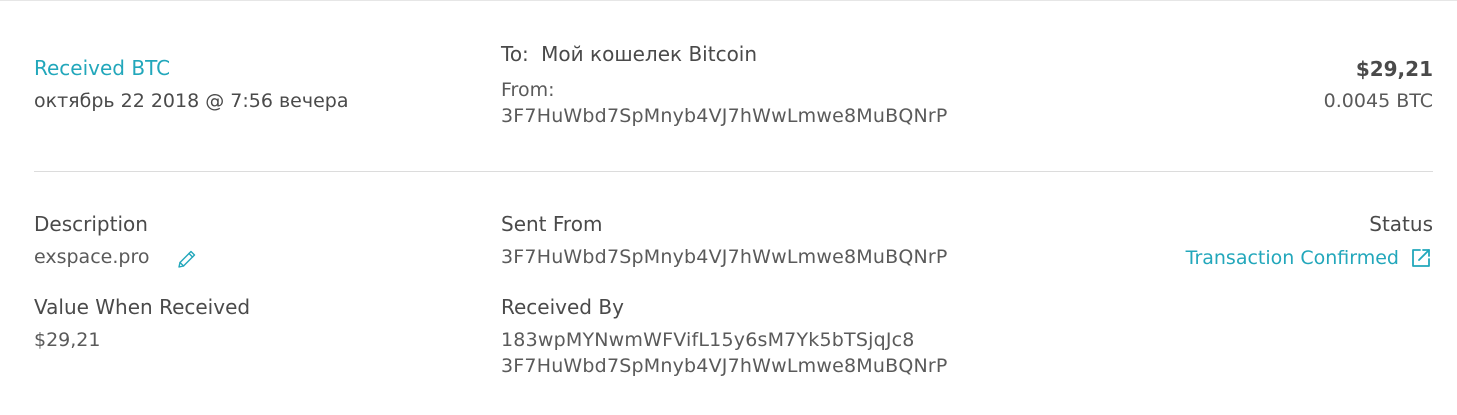 This screenshot has width=1457, height=415. I want to click on received-by-address: 183wpMYNwmWFVifL15y6sM7Yk5bTSjqJc8, so click(708, 340).